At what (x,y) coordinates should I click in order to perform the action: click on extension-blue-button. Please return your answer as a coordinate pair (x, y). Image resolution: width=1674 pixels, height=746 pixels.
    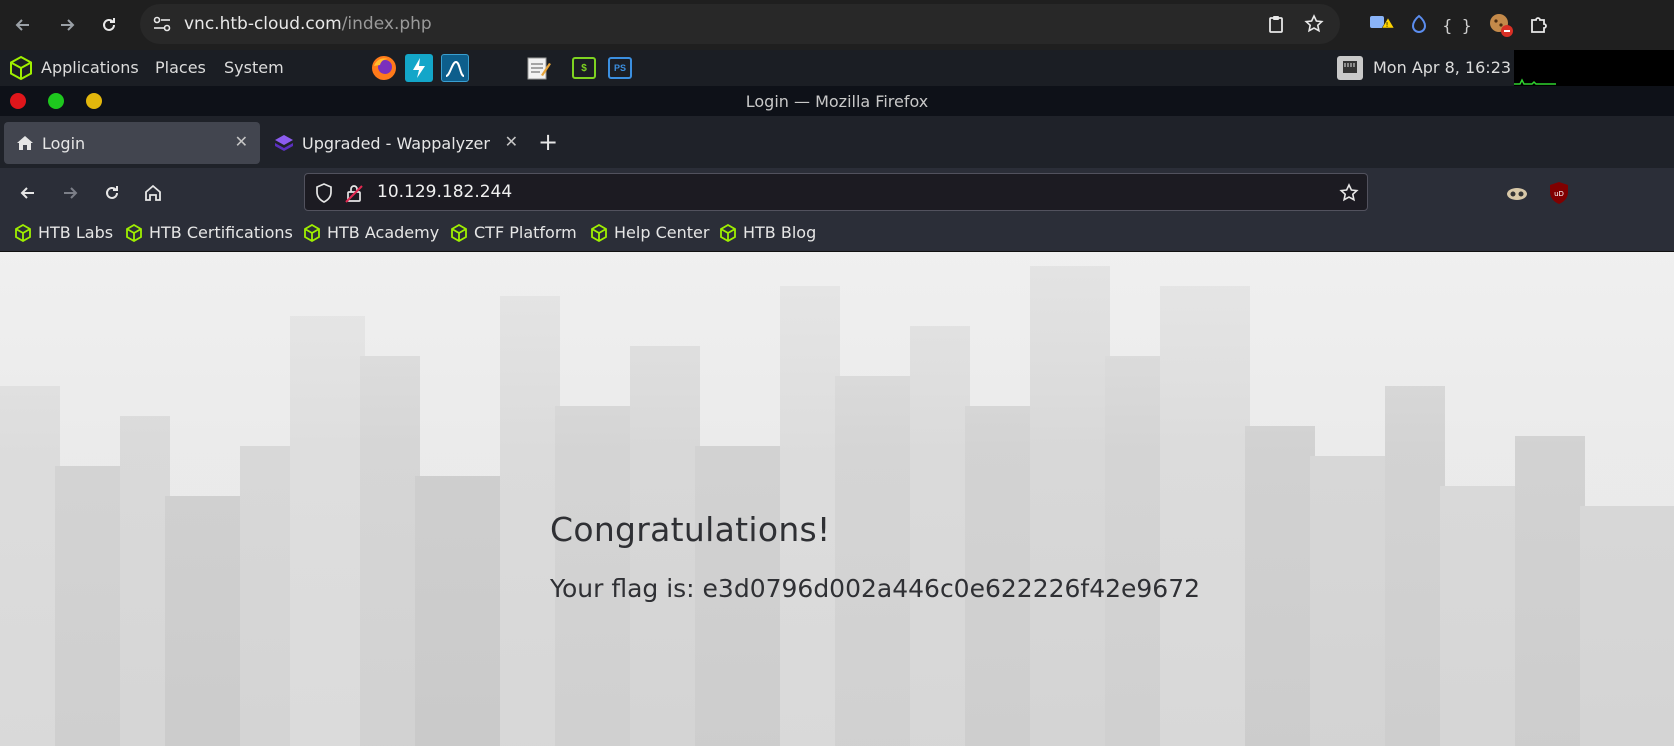
    Looking at the image, I should click on (1419, 25).